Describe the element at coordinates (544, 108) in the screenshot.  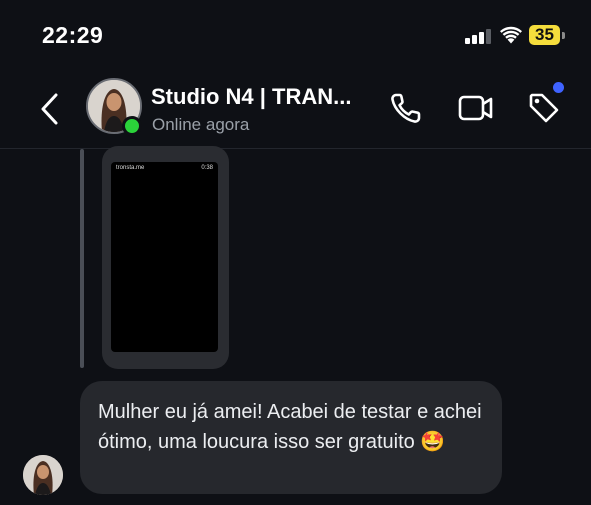
I see `tag-icon` at that location.